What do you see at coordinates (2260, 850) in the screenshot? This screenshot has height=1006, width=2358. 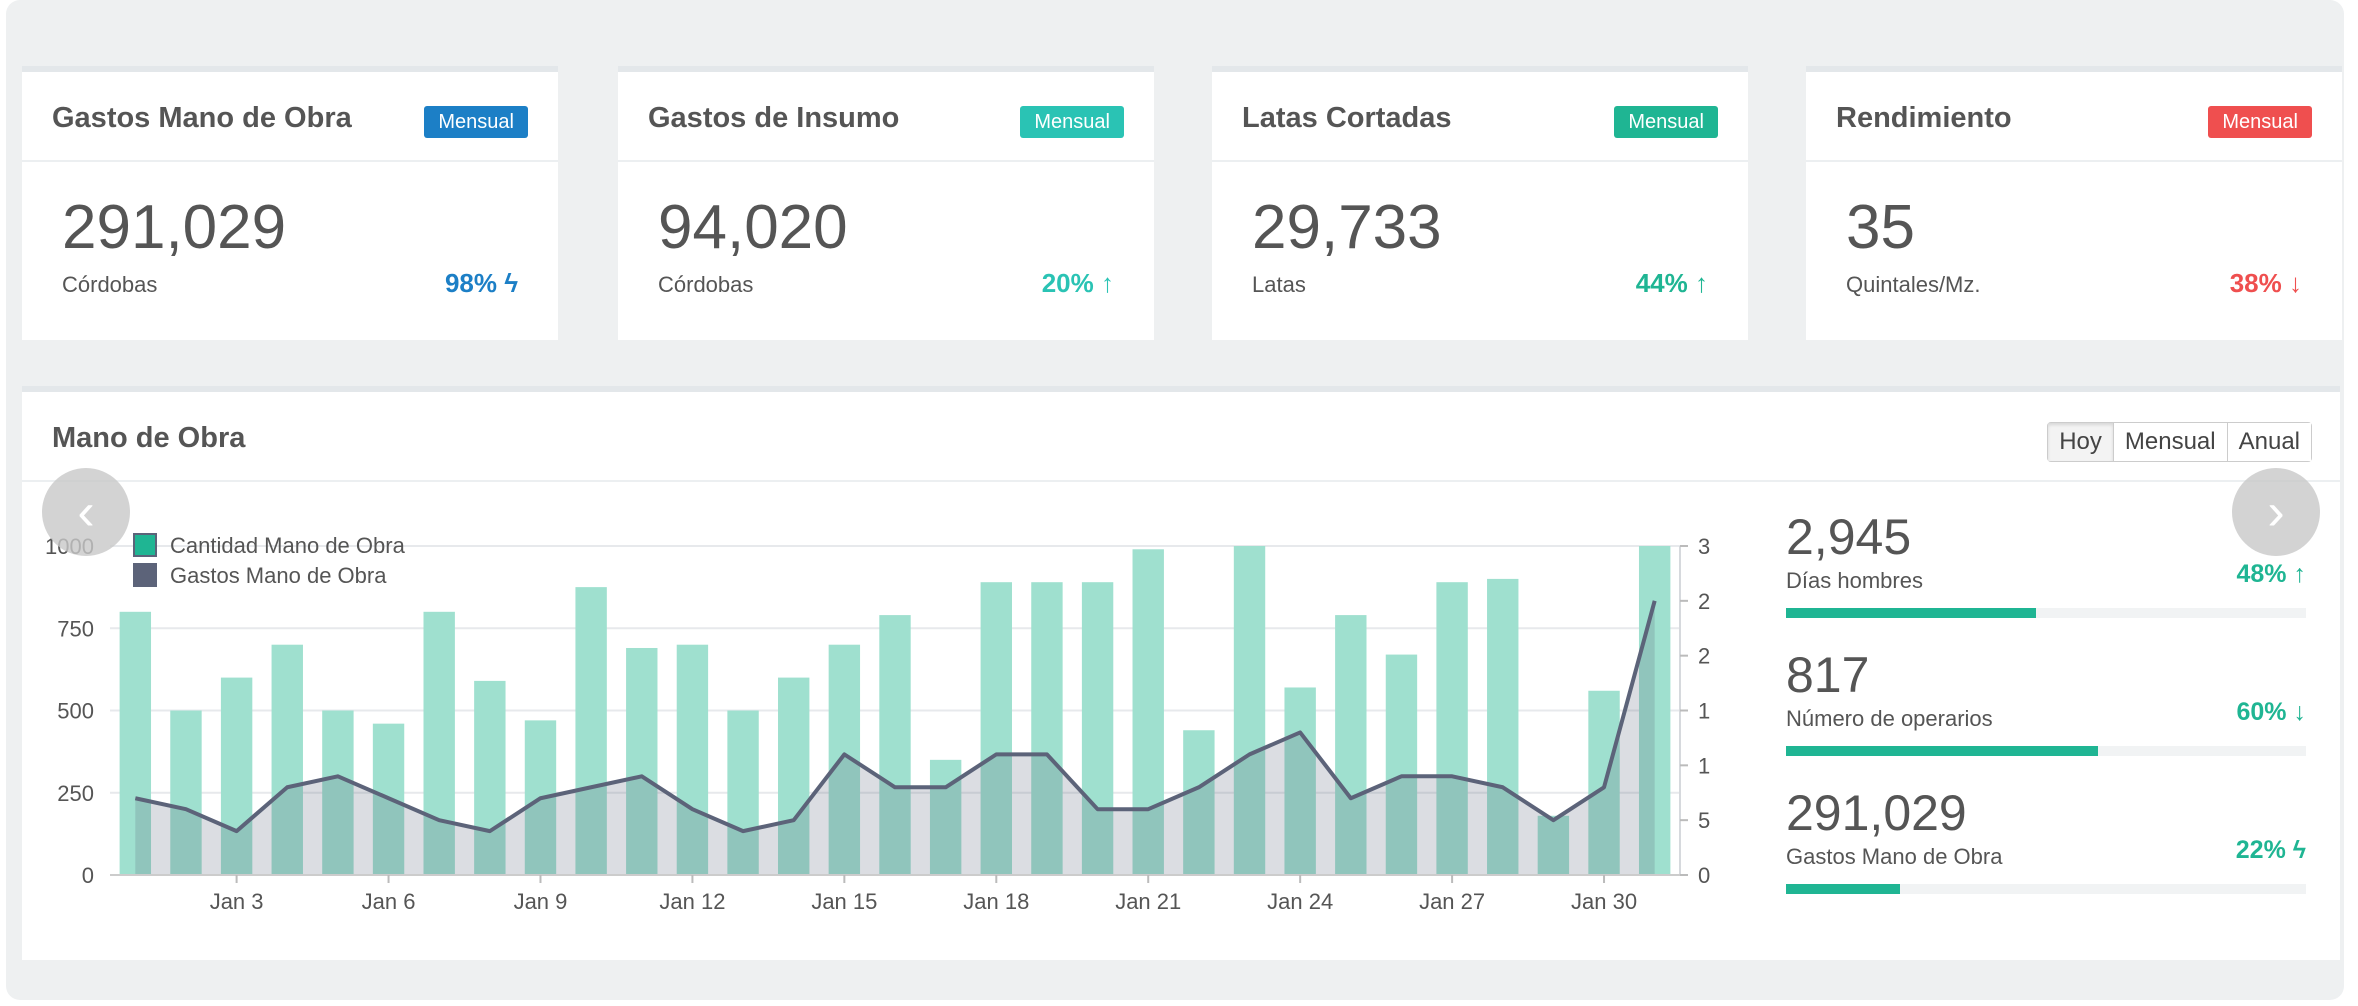 I see `percentage-value: 22%` at bounding box center [2260, 850].